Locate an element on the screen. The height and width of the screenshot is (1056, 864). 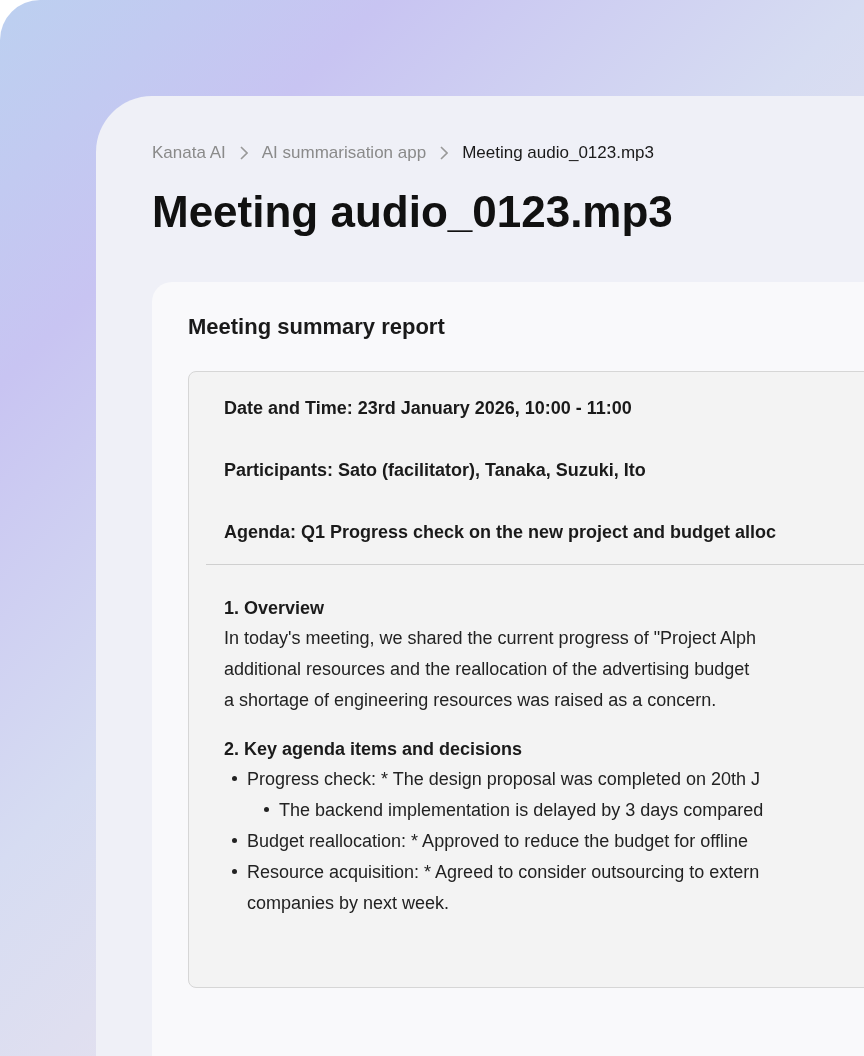
breadcrumb-link: Kanata AI is located at coordinates (189, 153).